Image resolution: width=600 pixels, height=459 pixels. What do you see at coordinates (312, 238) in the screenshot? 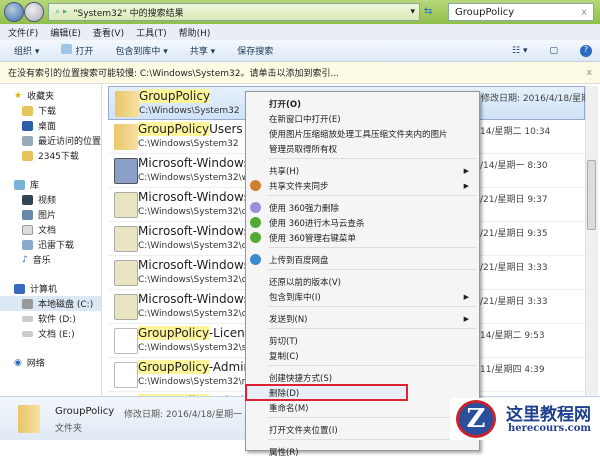
I see `menu-item-label: 使用 360管理右键菜单` at bounding box center [312, 238].